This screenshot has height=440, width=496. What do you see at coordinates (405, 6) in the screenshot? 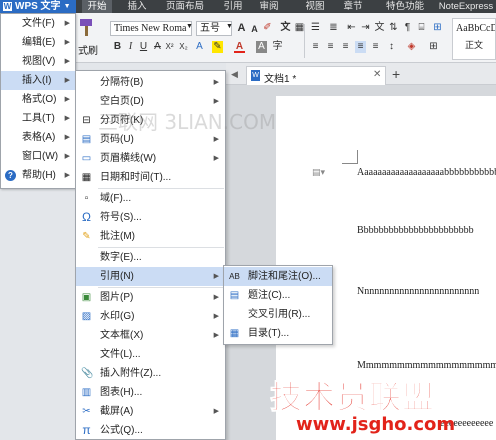
I see `tab-special: 特色功能` at bounding box center [405, 6].